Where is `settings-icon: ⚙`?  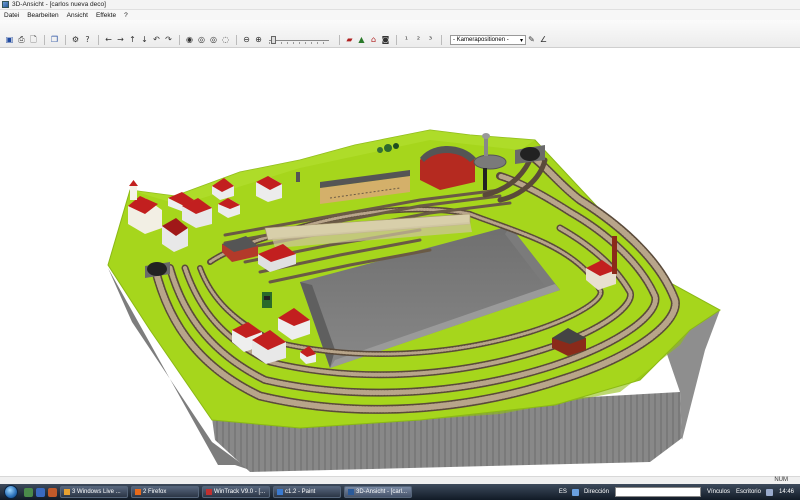
settings-icon: ⚙ is located at coordinates (75, 40).